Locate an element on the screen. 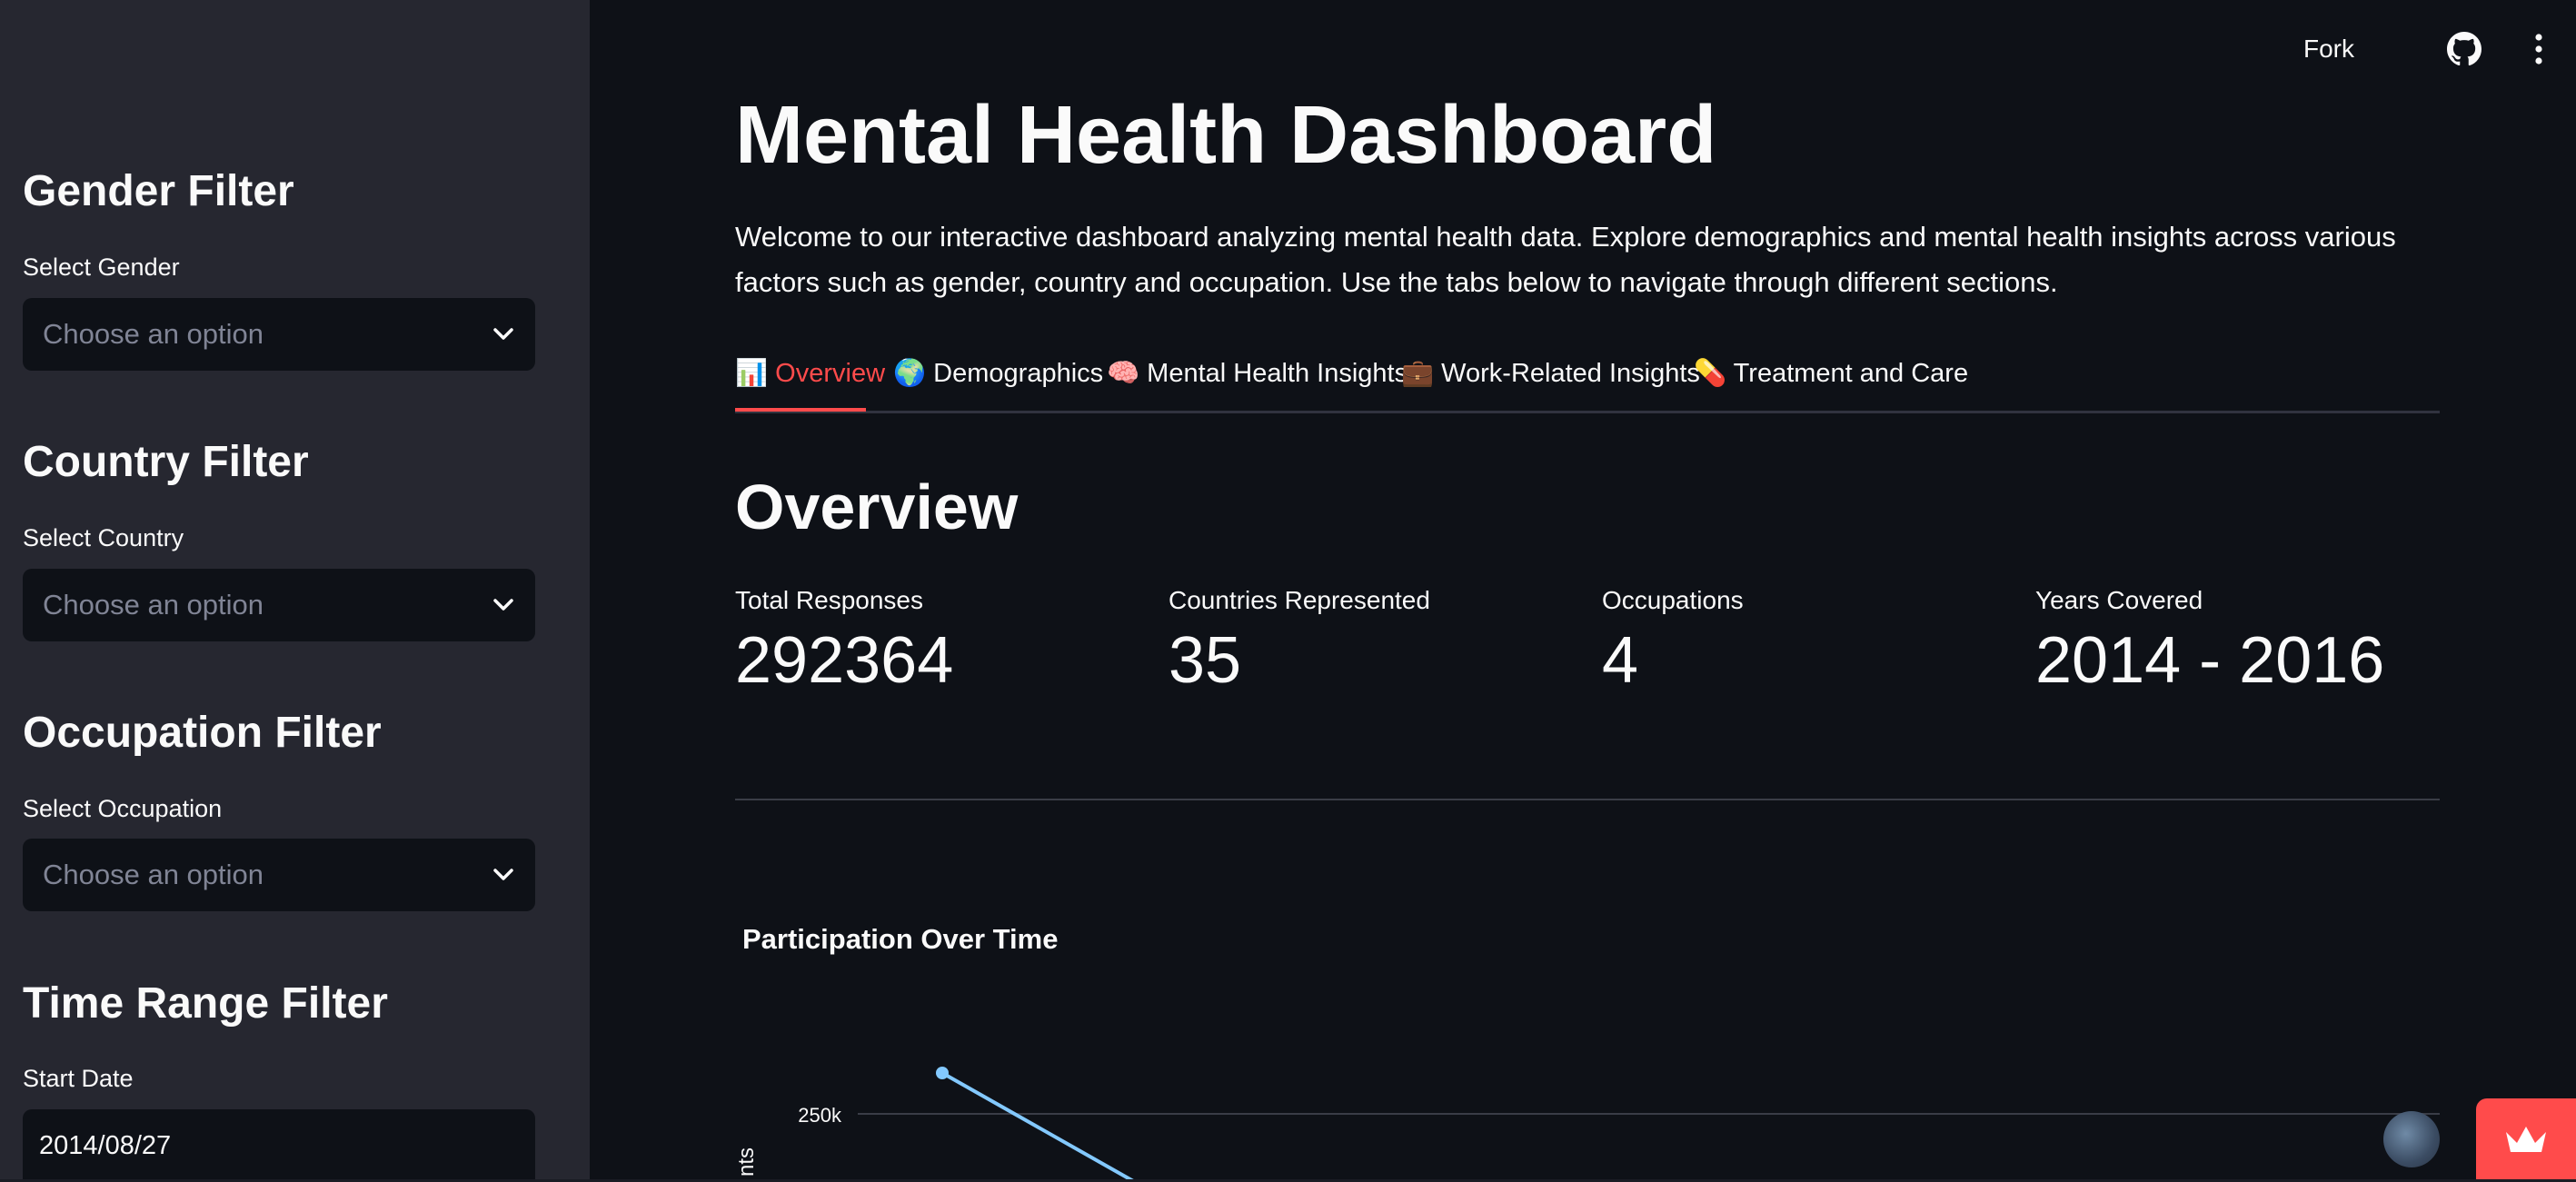 Image resolution: width=2576 pixels, height=1182 pixels. metric-value-countries: 35 is located at coordinates (1205, 660).